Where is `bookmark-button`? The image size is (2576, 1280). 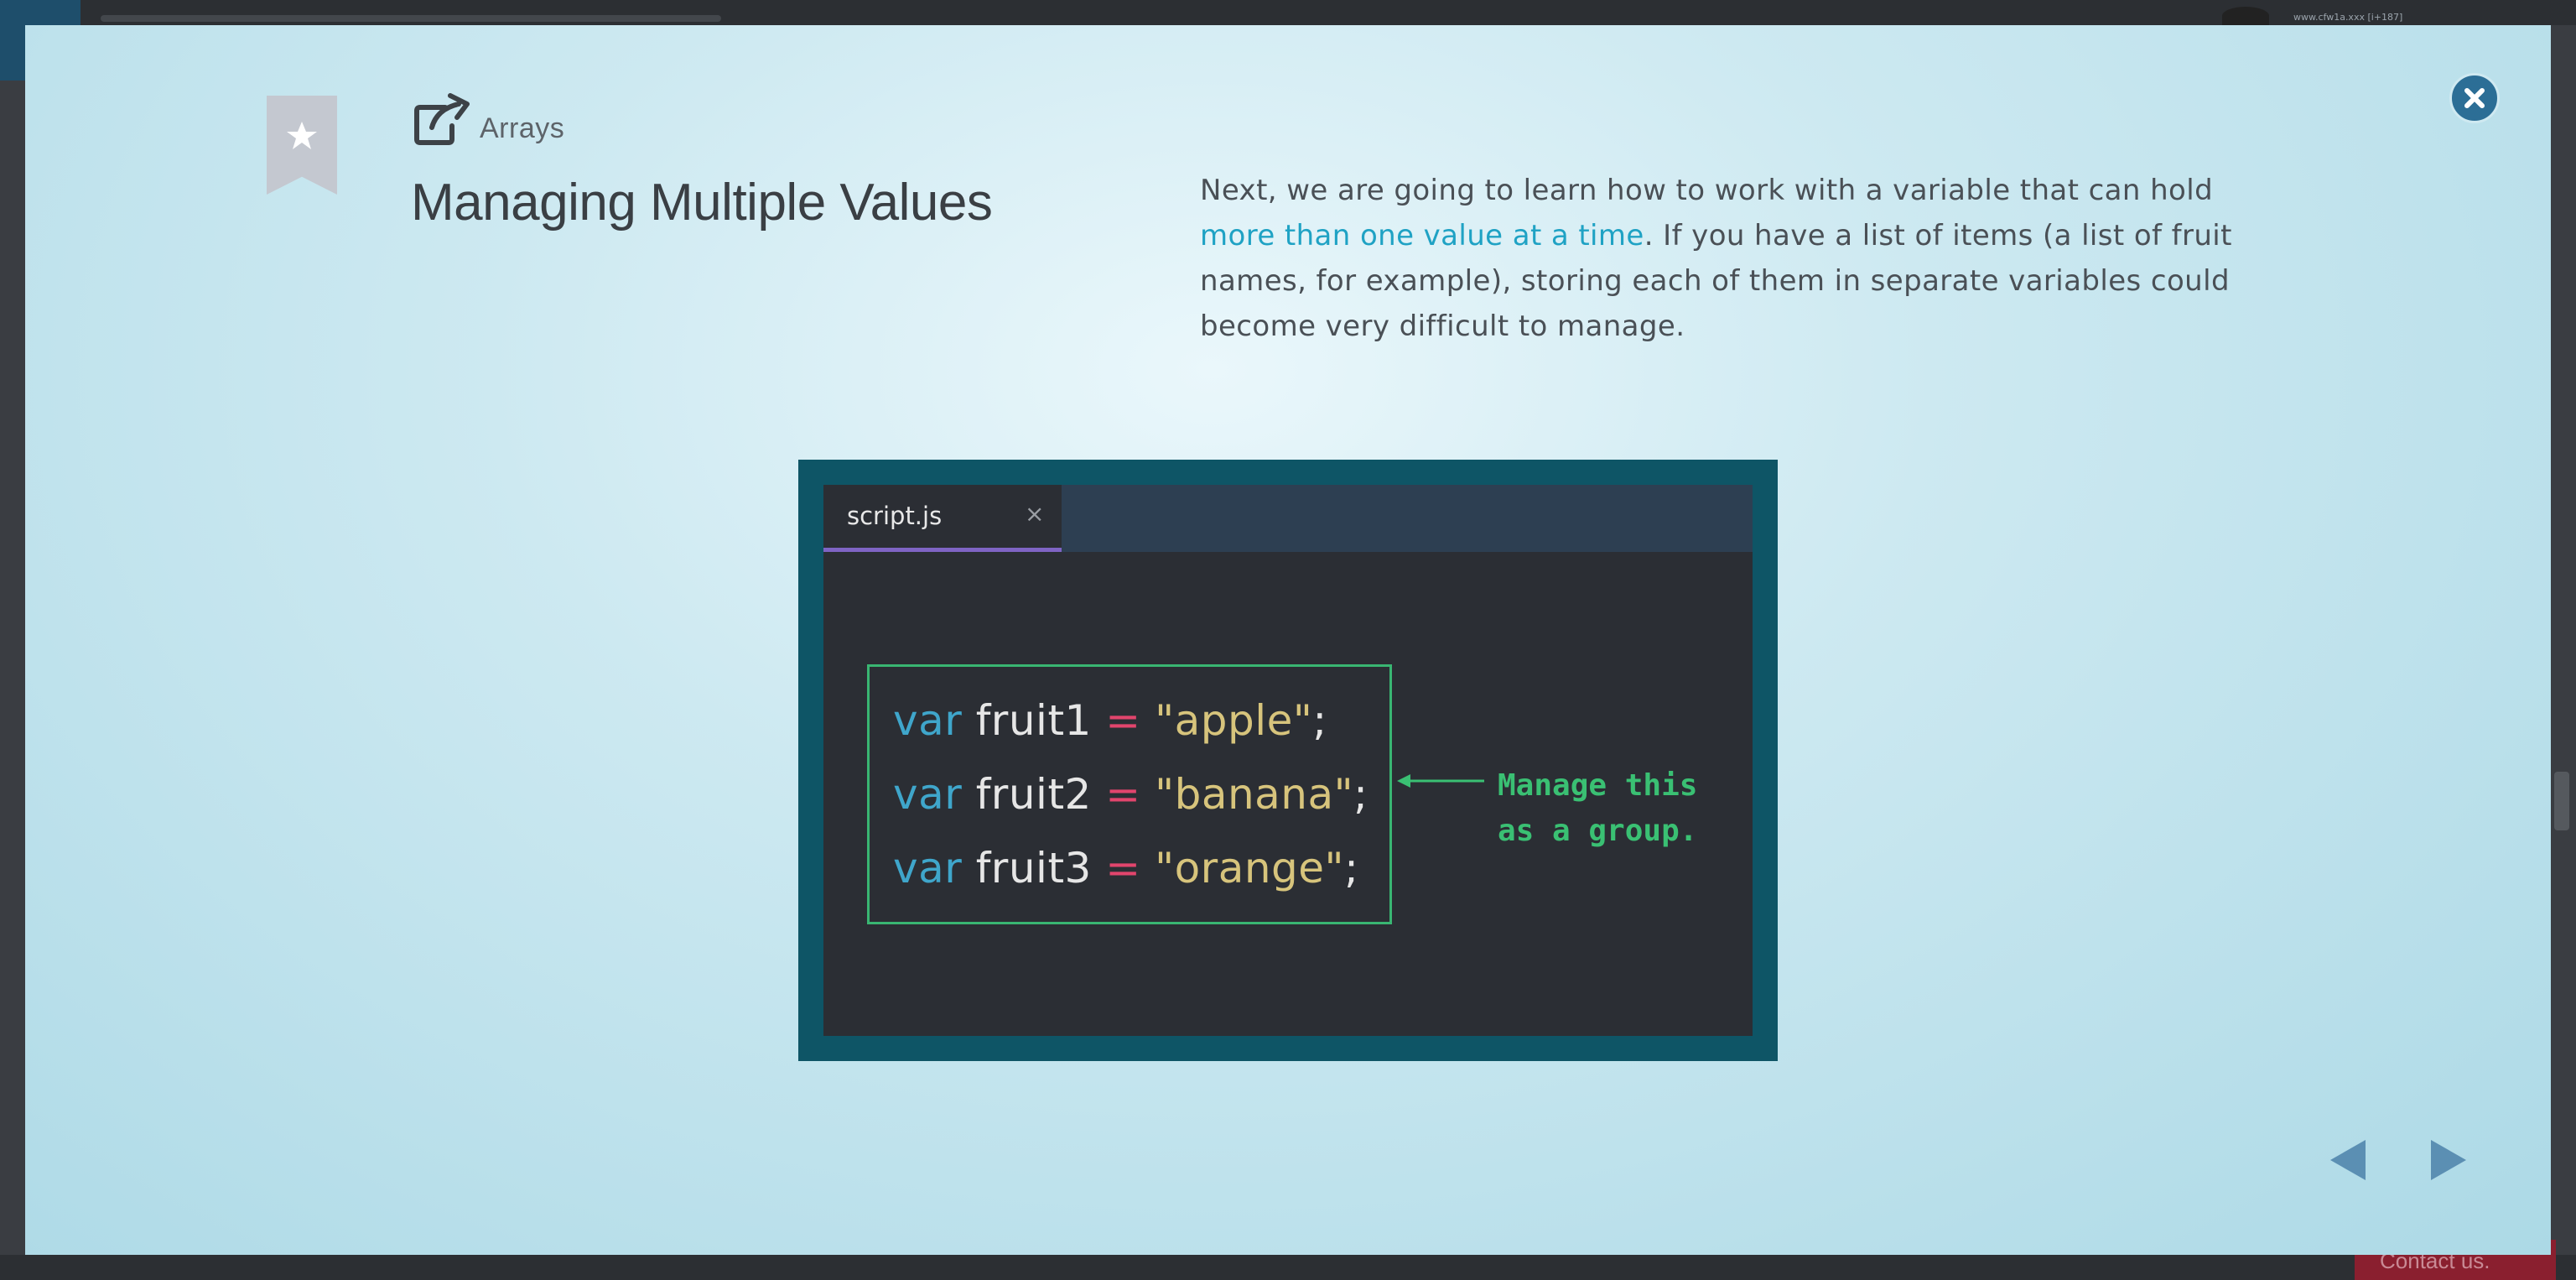 bookmark-button is located at coordinates (302, 145).